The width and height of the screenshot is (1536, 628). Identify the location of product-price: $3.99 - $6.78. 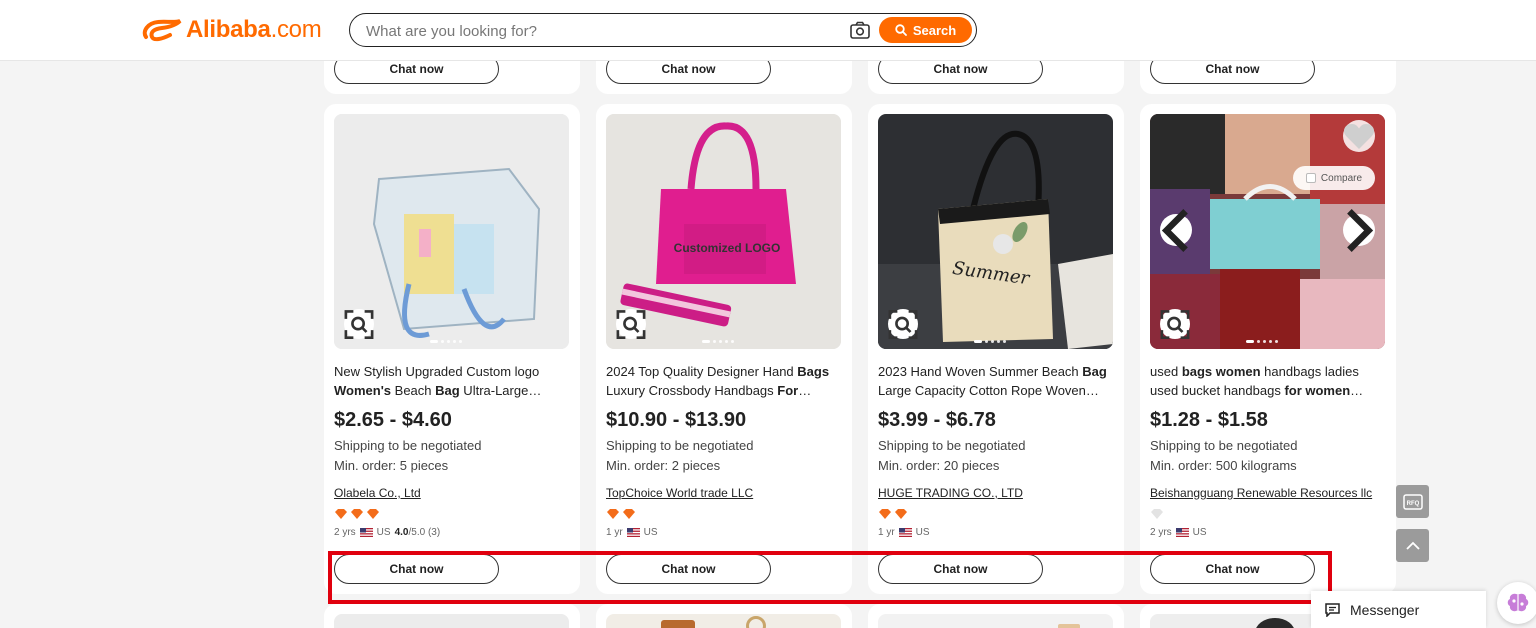
(937, 420).